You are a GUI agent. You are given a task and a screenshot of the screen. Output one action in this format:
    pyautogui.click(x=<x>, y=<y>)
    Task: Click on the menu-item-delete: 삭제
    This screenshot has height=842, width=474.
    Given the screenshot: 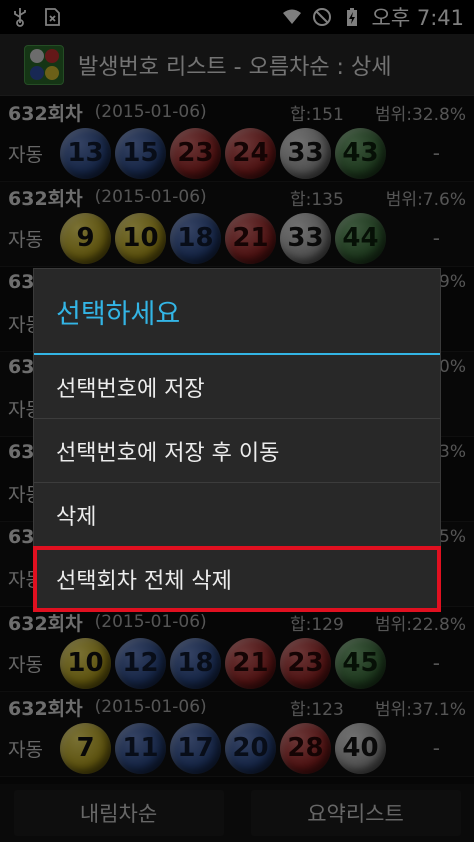 What is the action you would take?
    pyautogui.click(x=237, y=515)
    